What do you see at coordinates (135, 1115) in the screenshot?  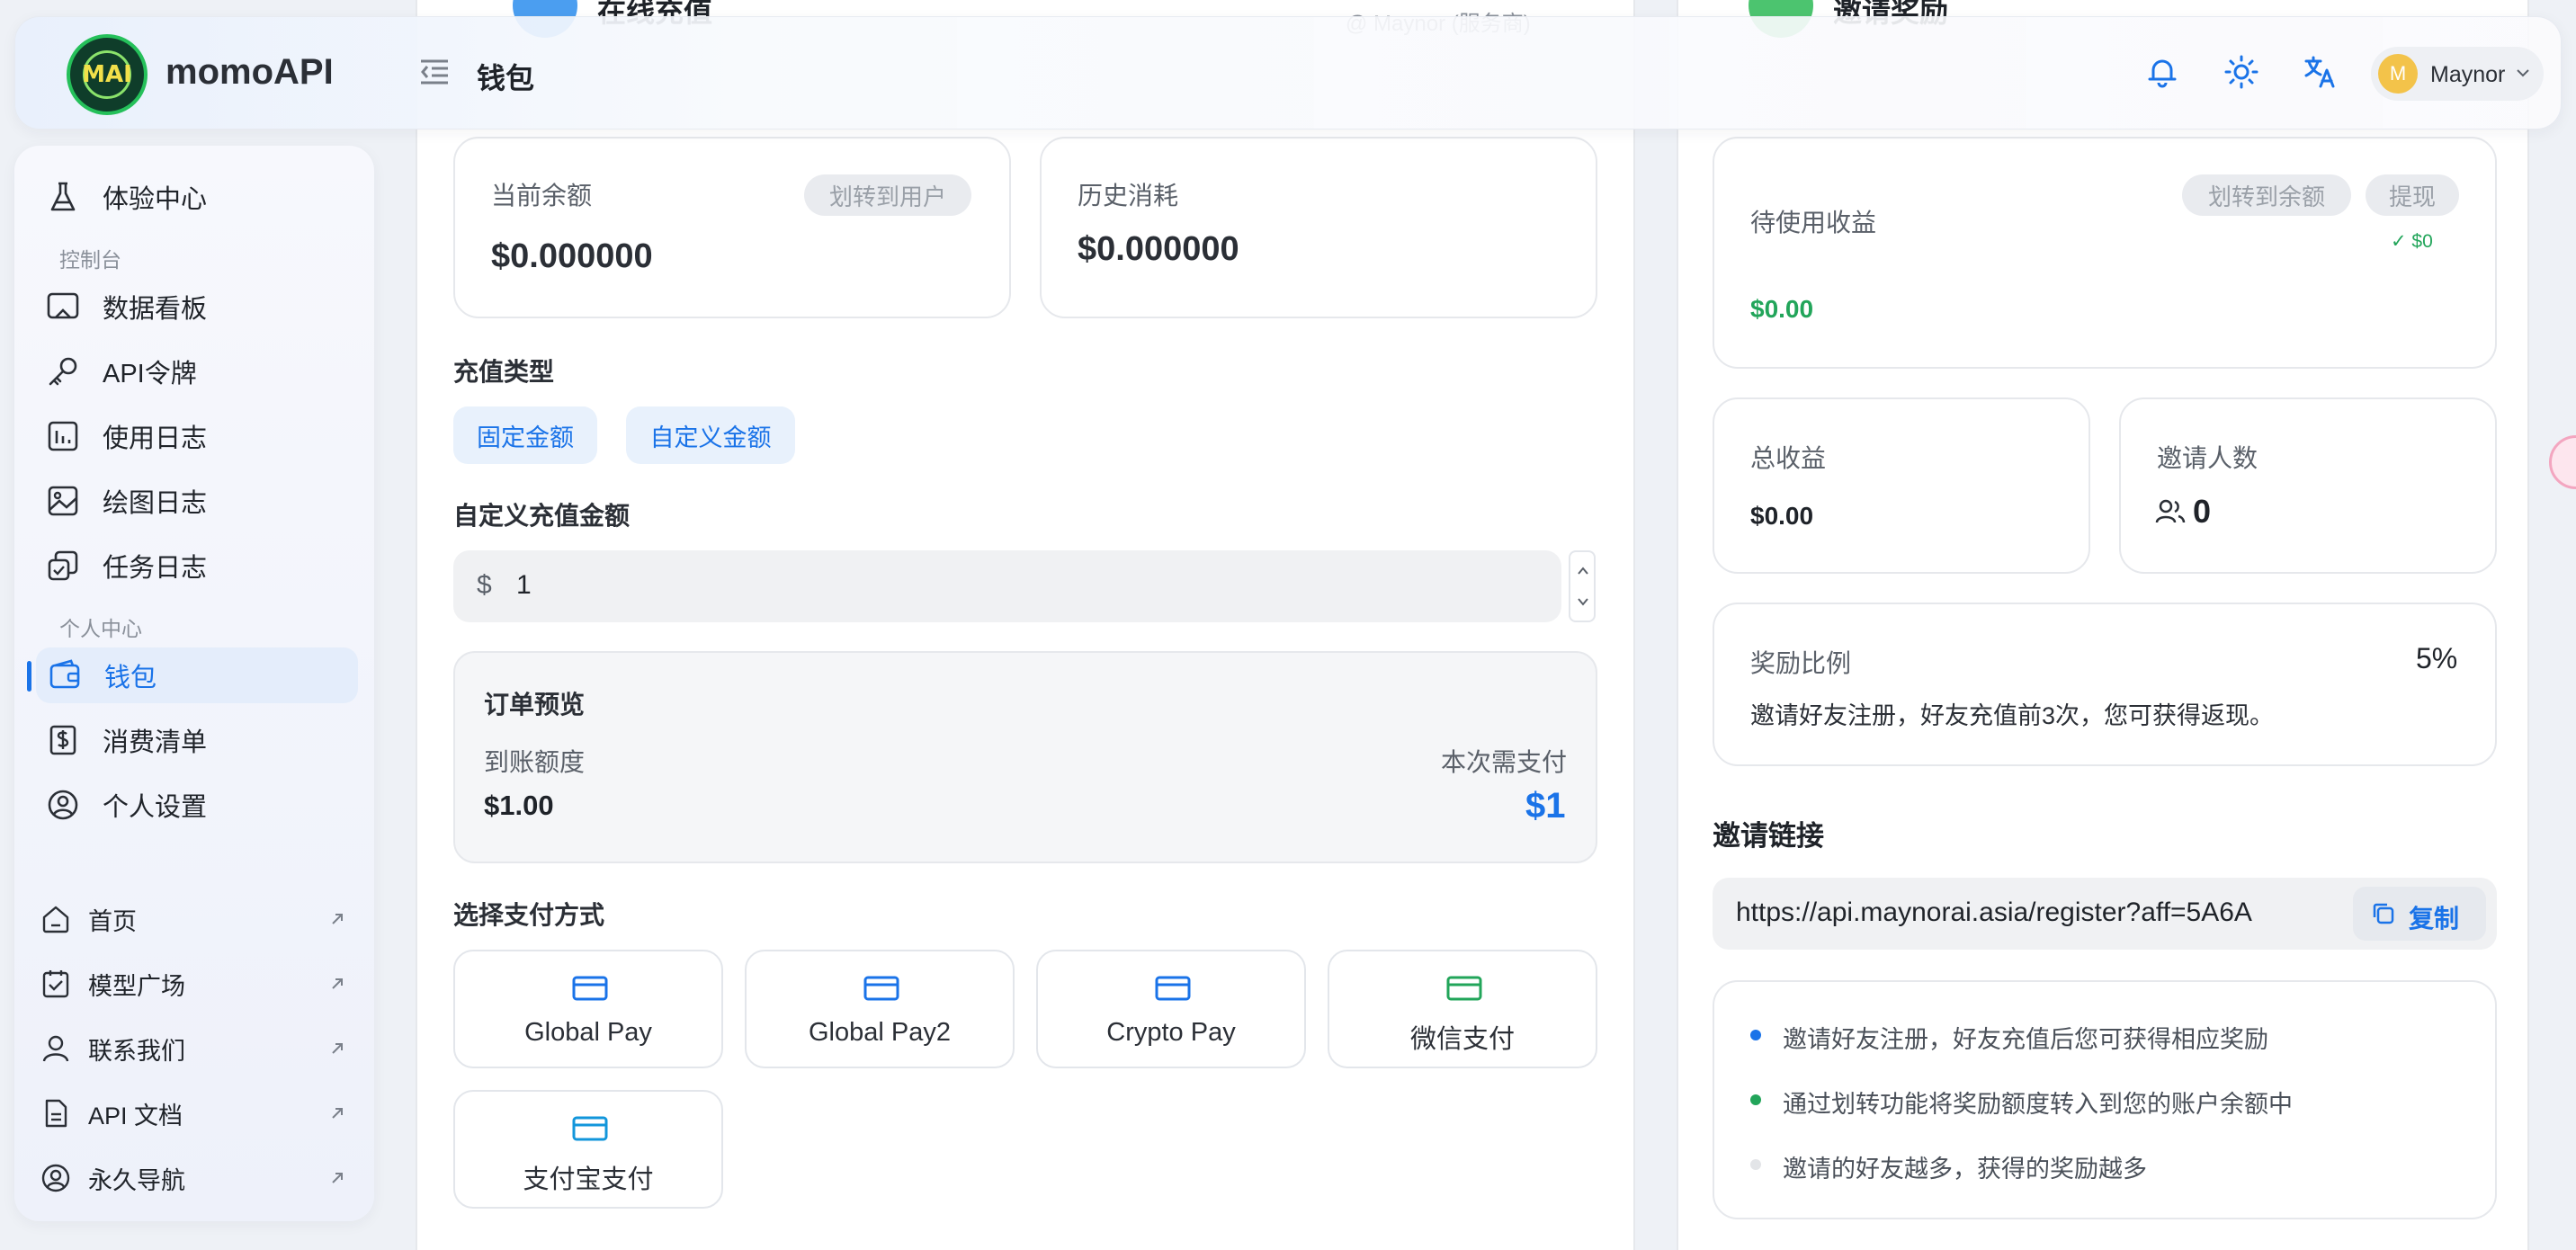 I see `link-label: API 文档` at bounding box center [135, 1115].